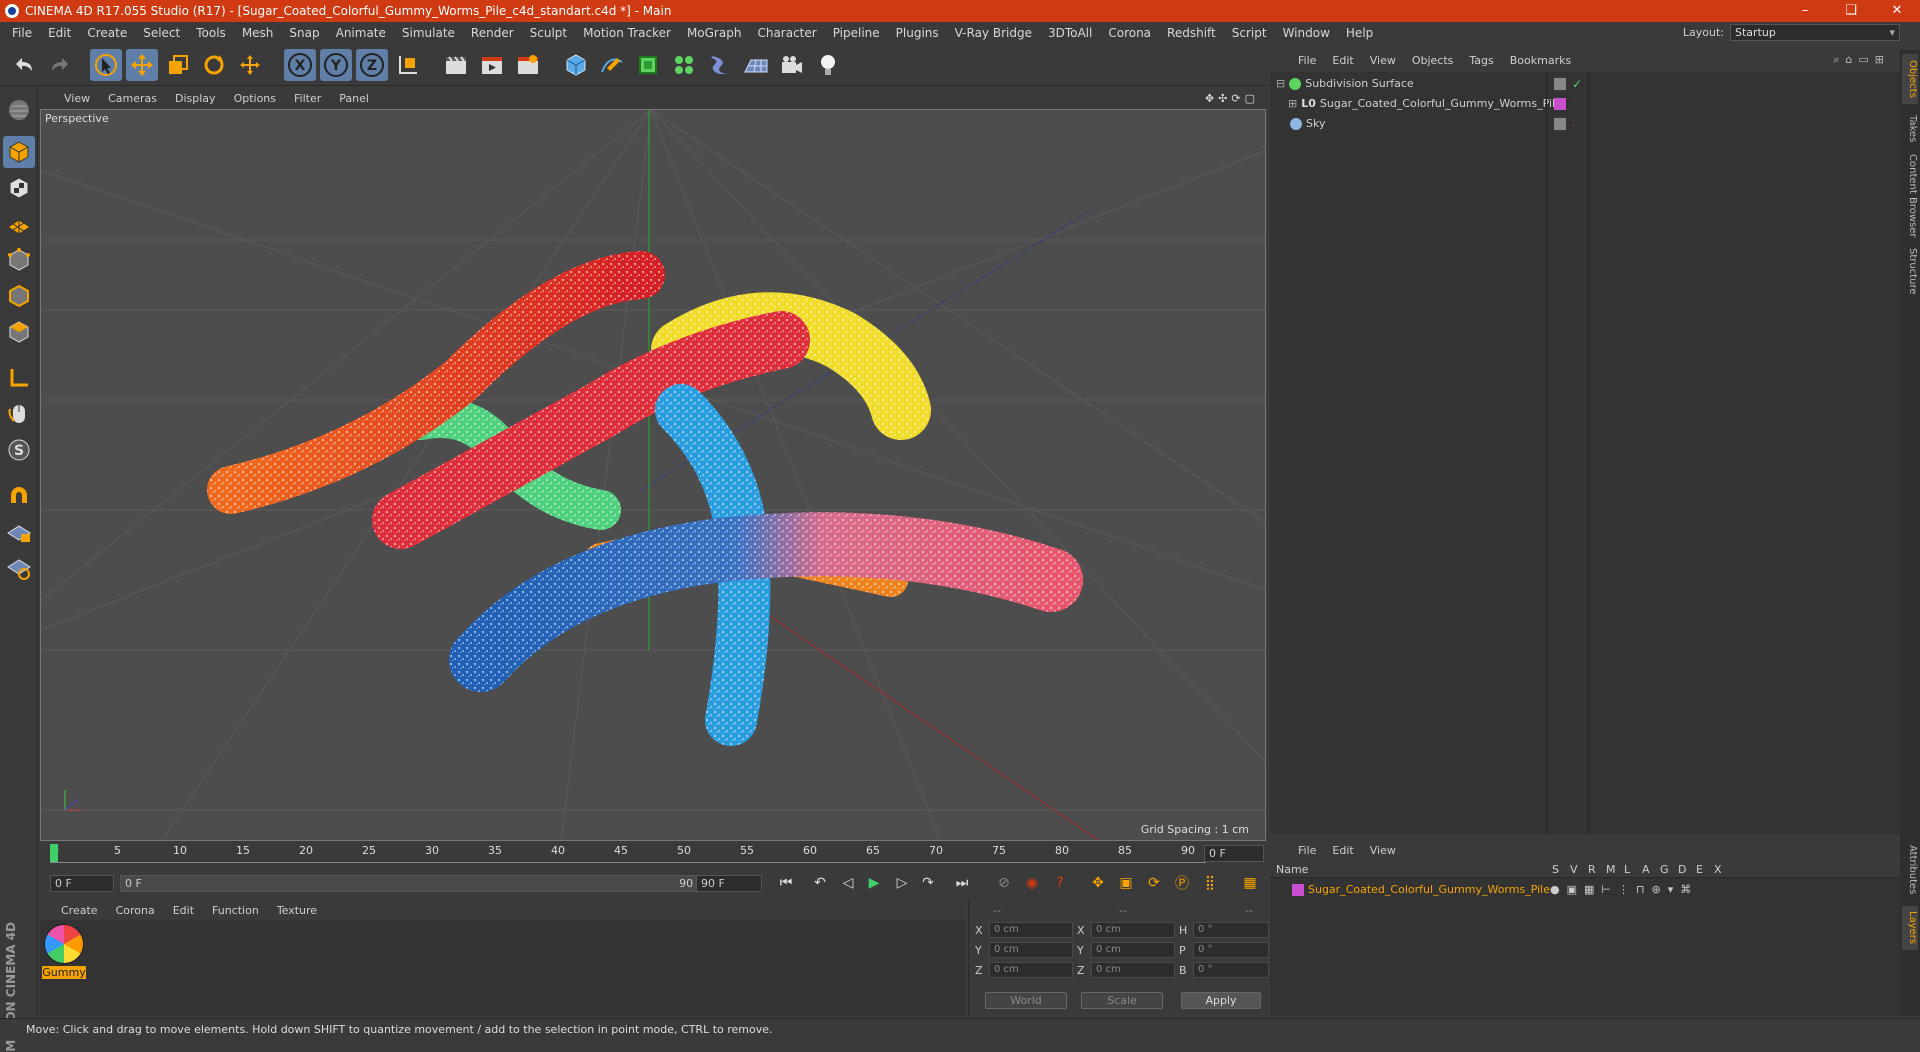 Image resolution: width=1920 pixels, height=1052 pixels. What do you see at coordinates (258, 33) in the screenshot?
I see `menu-mesh: Mesh` at bounding box center [258, 33].